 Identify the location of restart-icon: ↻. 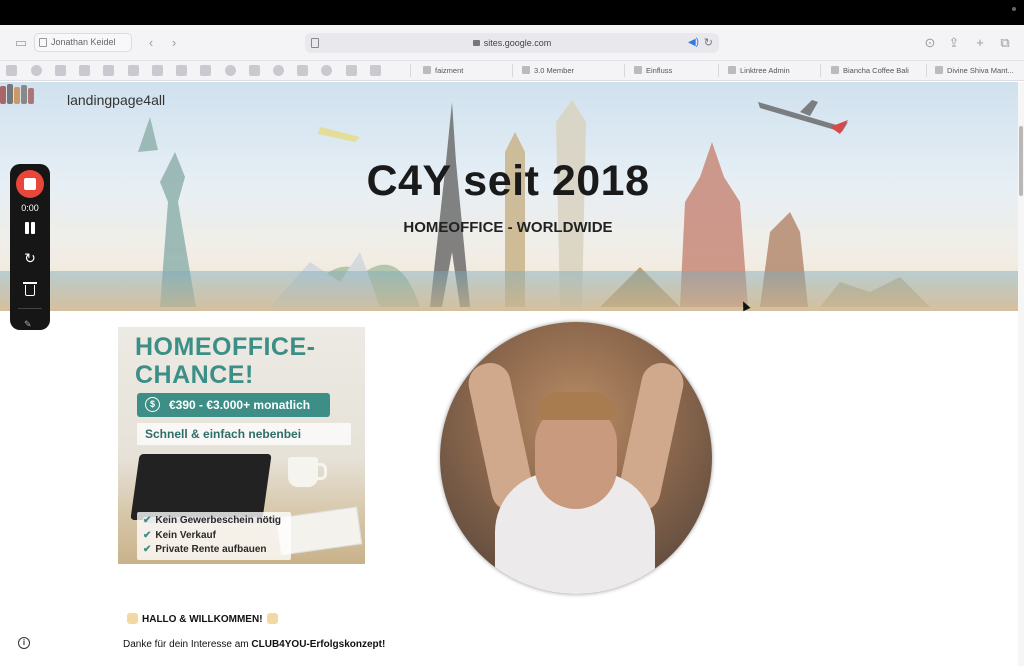
(30, 258).